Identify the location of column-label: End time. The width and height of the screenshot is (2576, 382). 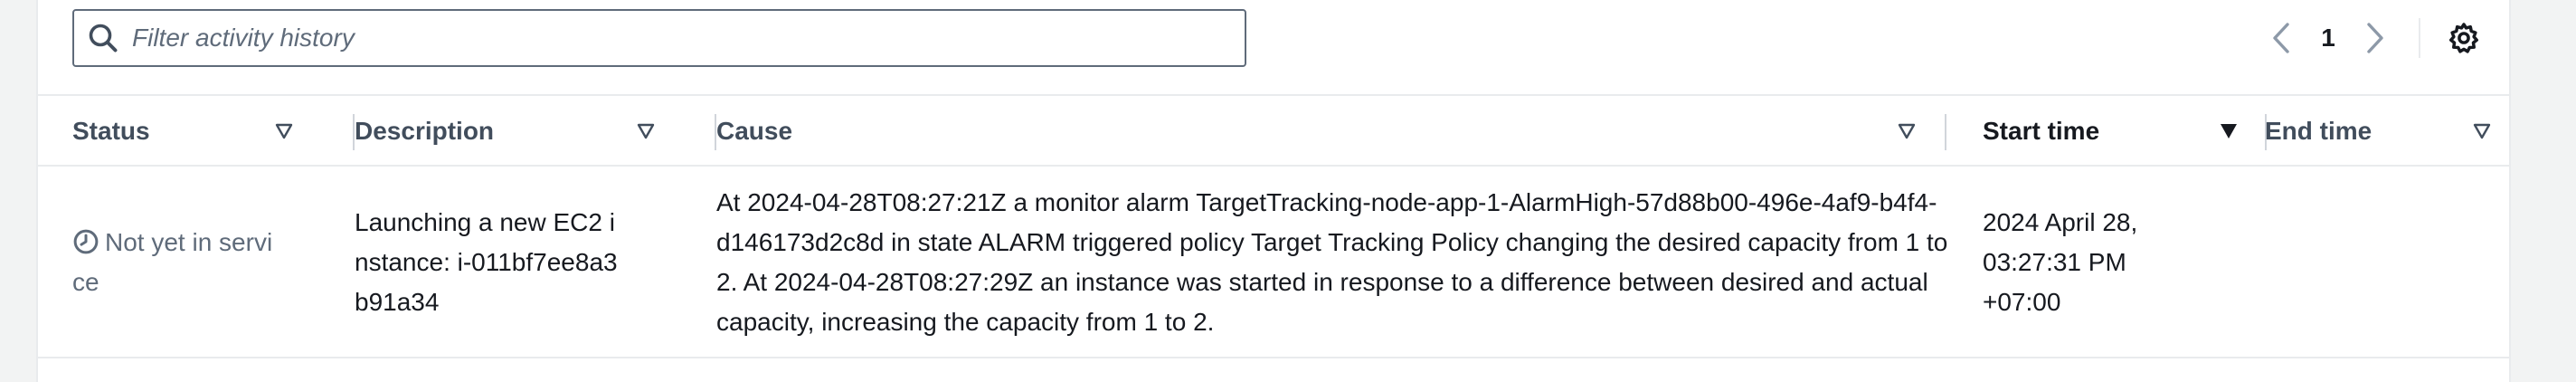
(2318, 131).